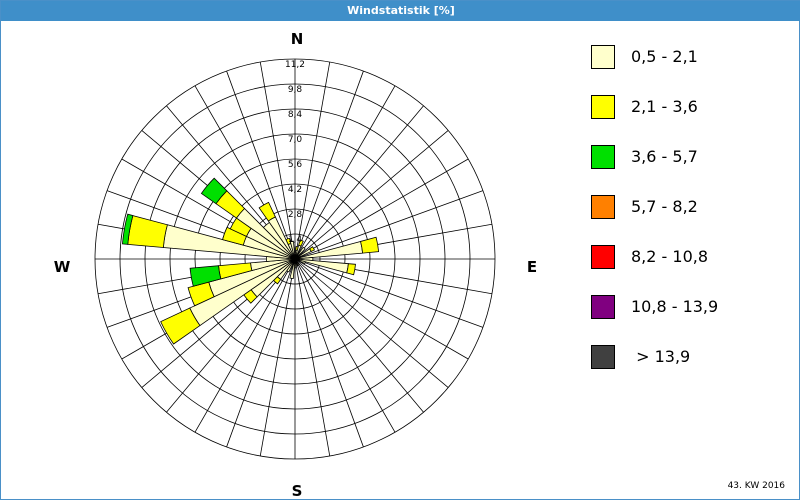 Image resolution: width=800 pixels, height=500 pixels. What do you see at coordinates (675, 306) in the screenshot?
I see `legend-label: 10,8 - 13,9` at bounding box center [675, 306].